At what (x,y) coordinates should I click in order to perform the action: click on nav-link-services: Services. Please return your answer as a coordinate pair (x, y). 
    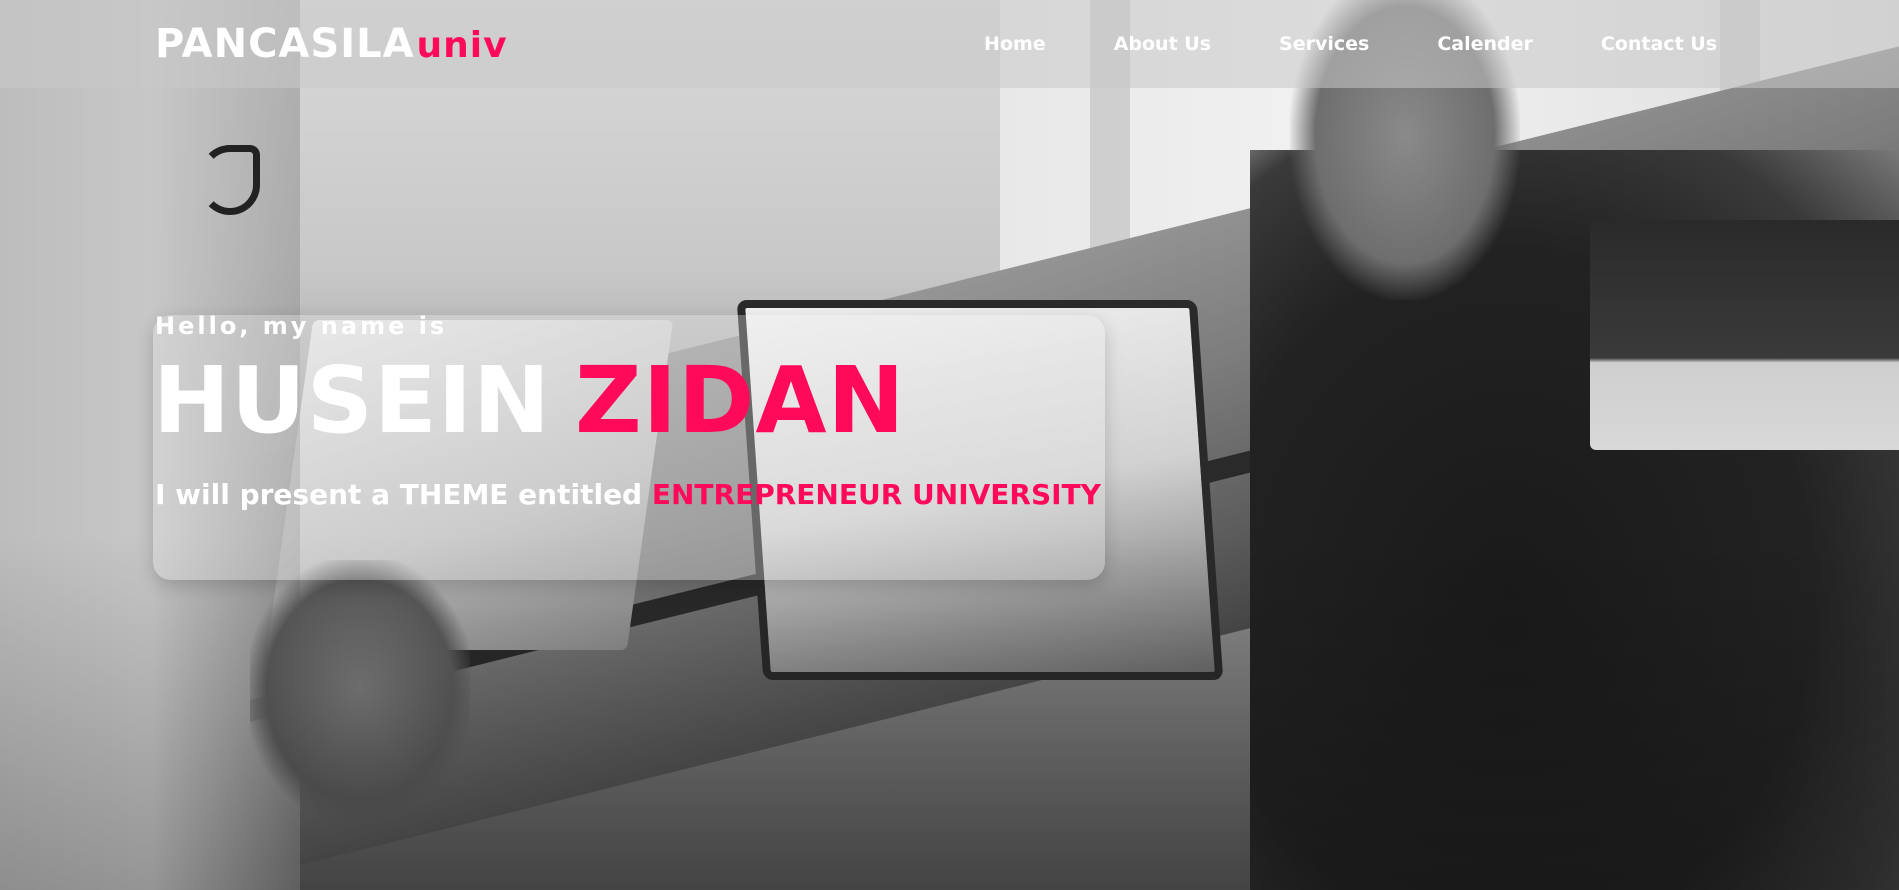
    Looking at the image, I should click on (1324, 44).